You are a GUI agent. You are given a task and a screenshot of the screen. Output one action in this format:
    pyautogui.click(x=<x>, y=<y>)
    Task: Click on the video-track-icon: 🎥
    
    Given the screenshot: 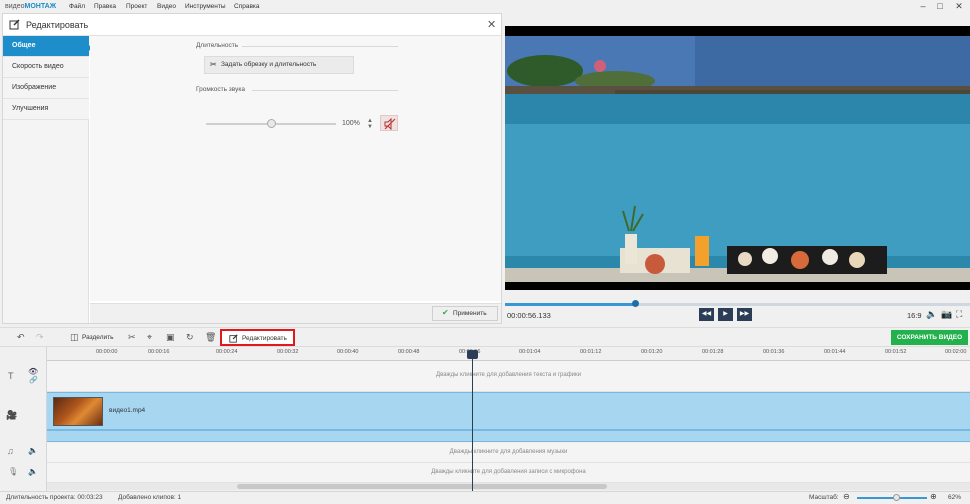 What is the action you would take?
    pyautogui.click(x=12, y=415)
    